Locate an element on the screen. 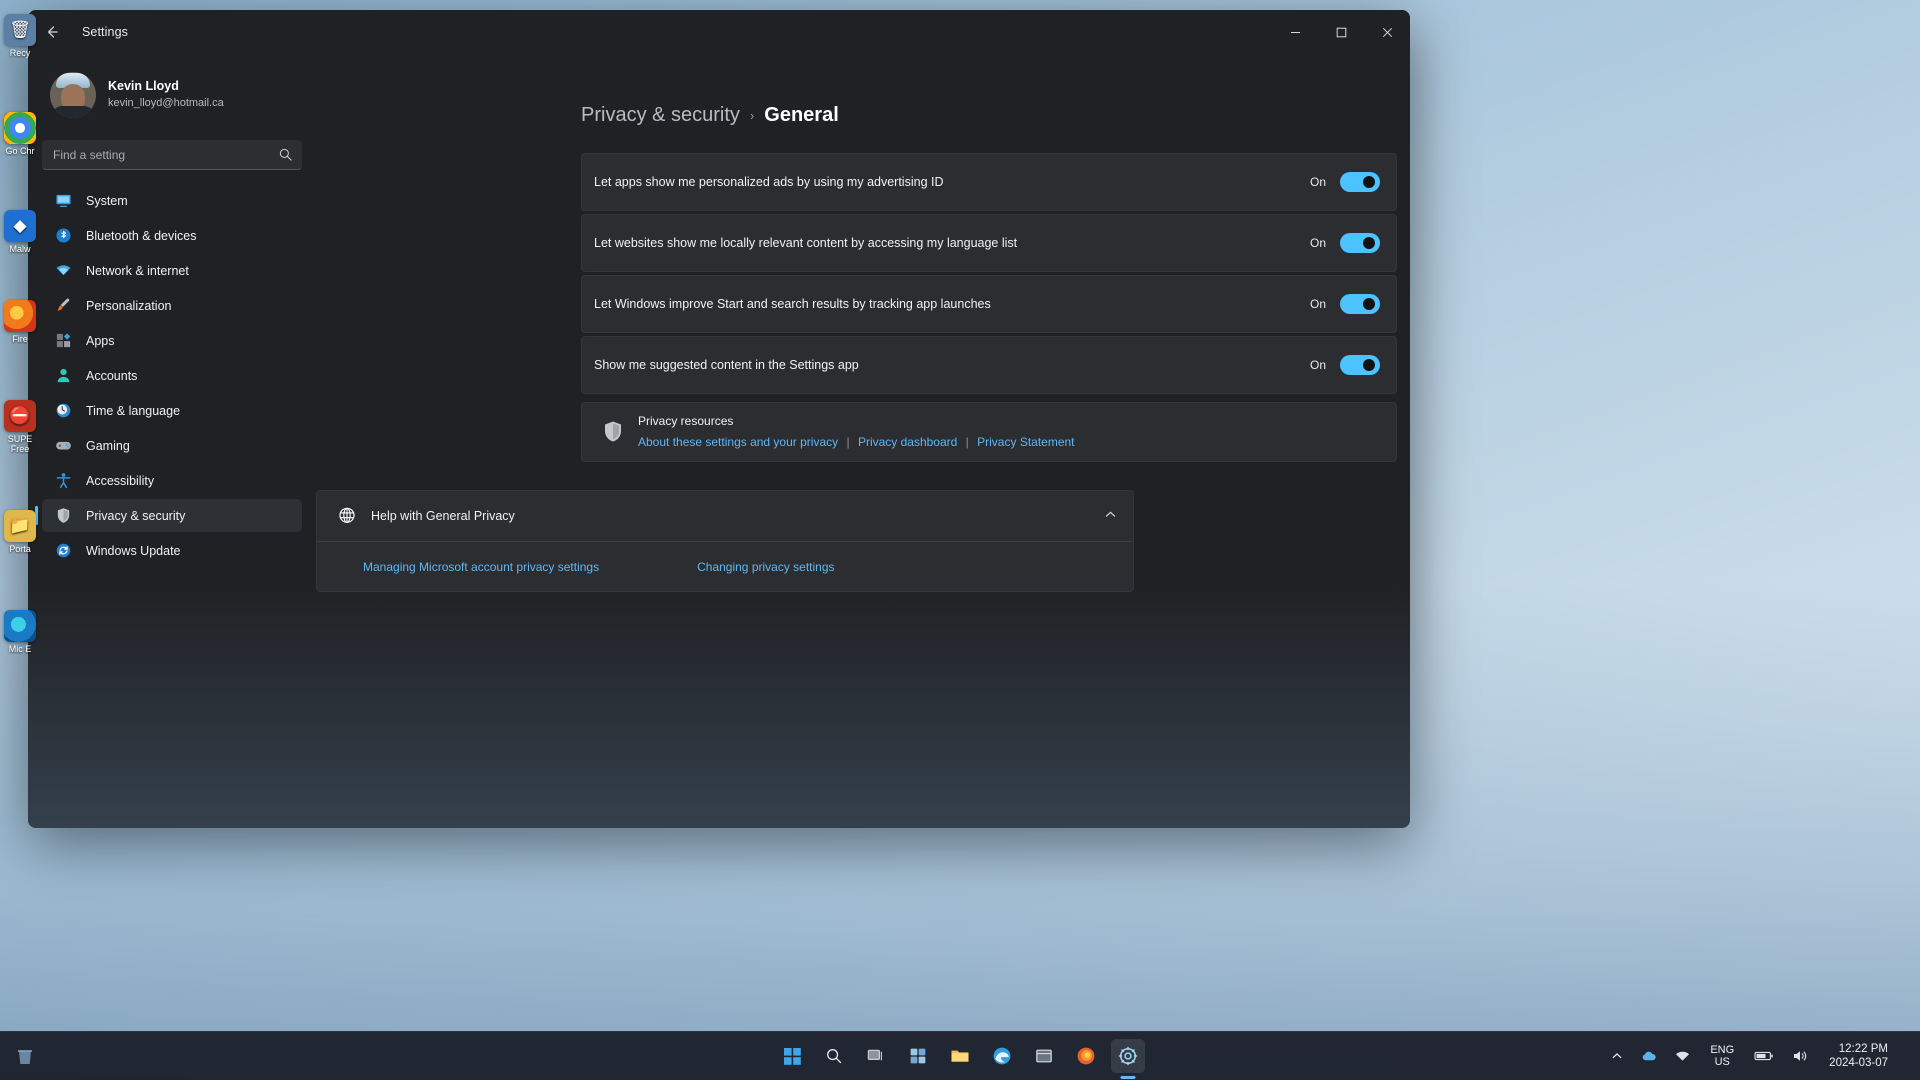 The width and height of the screenshot is (1920, 1080). language-indicator: ENG US is located at coordinates (1722, 1056).